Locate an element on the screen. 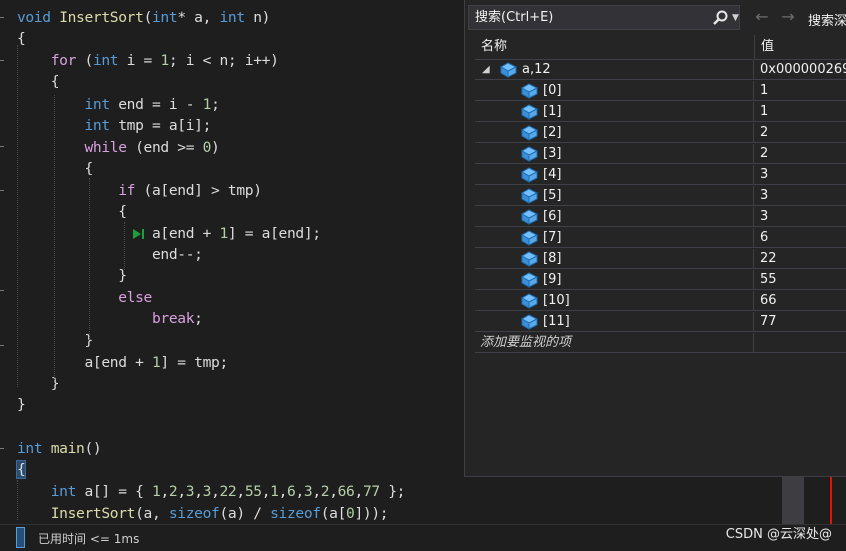  code-token: sizeof is located at coordinates (194, 513).